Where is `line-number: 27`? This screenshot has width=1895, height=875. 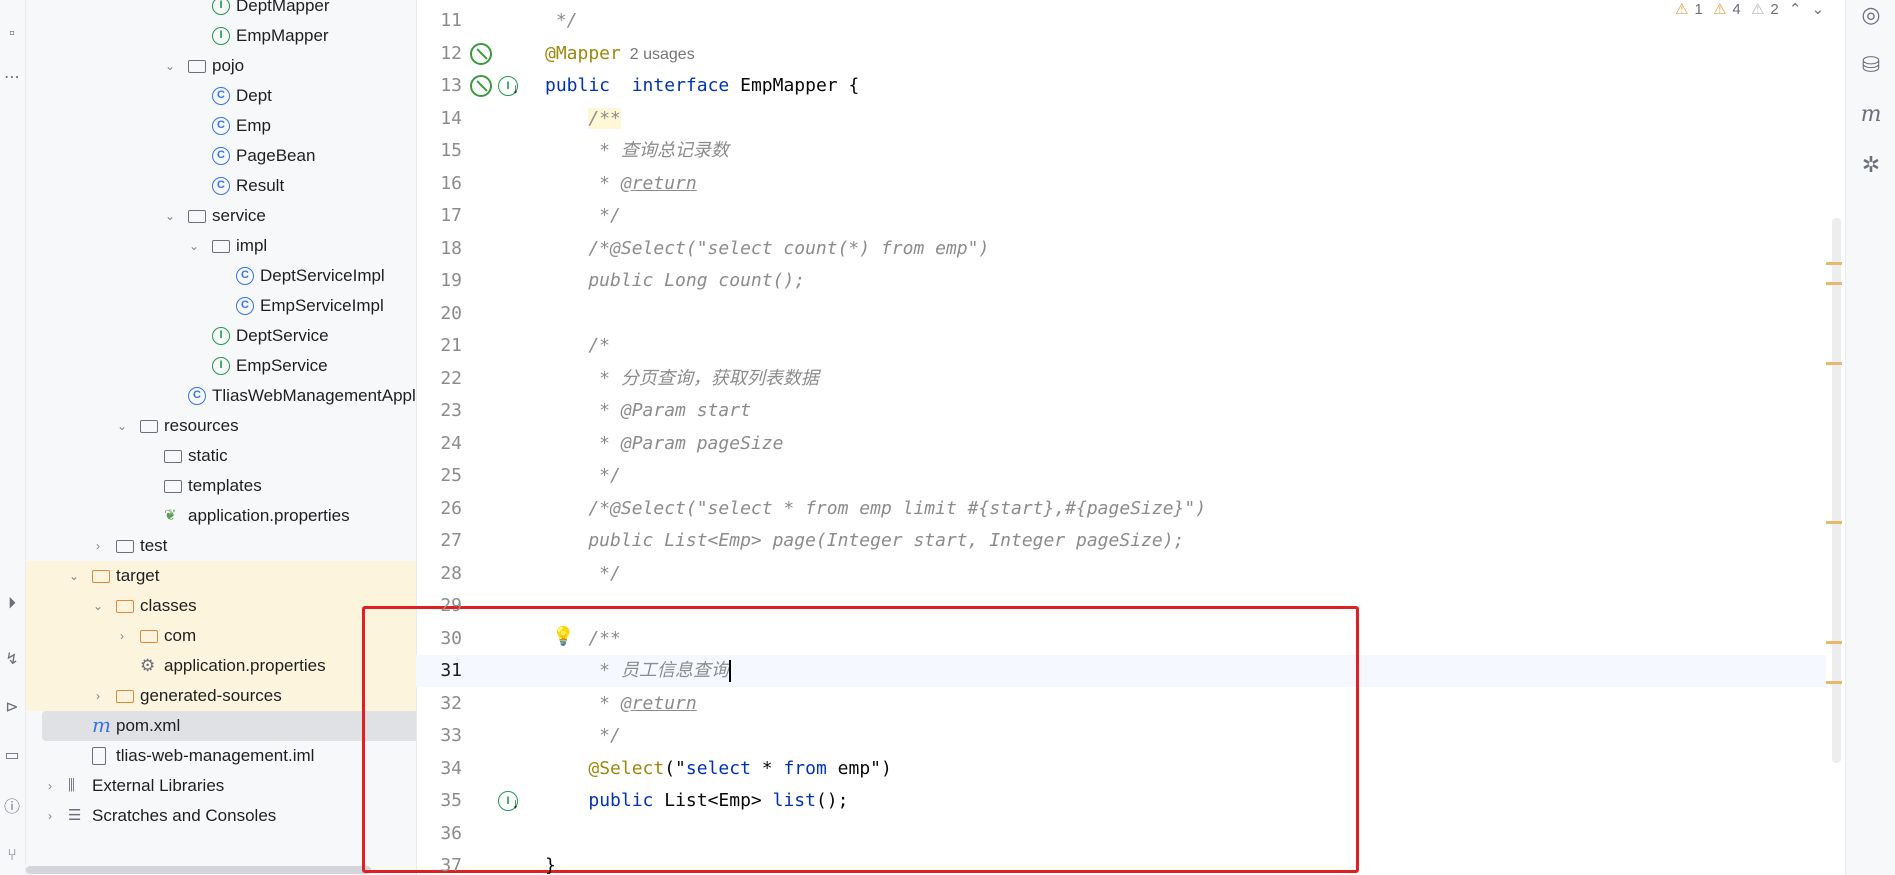
line-number: 27 is located at coordinates (439, 541).